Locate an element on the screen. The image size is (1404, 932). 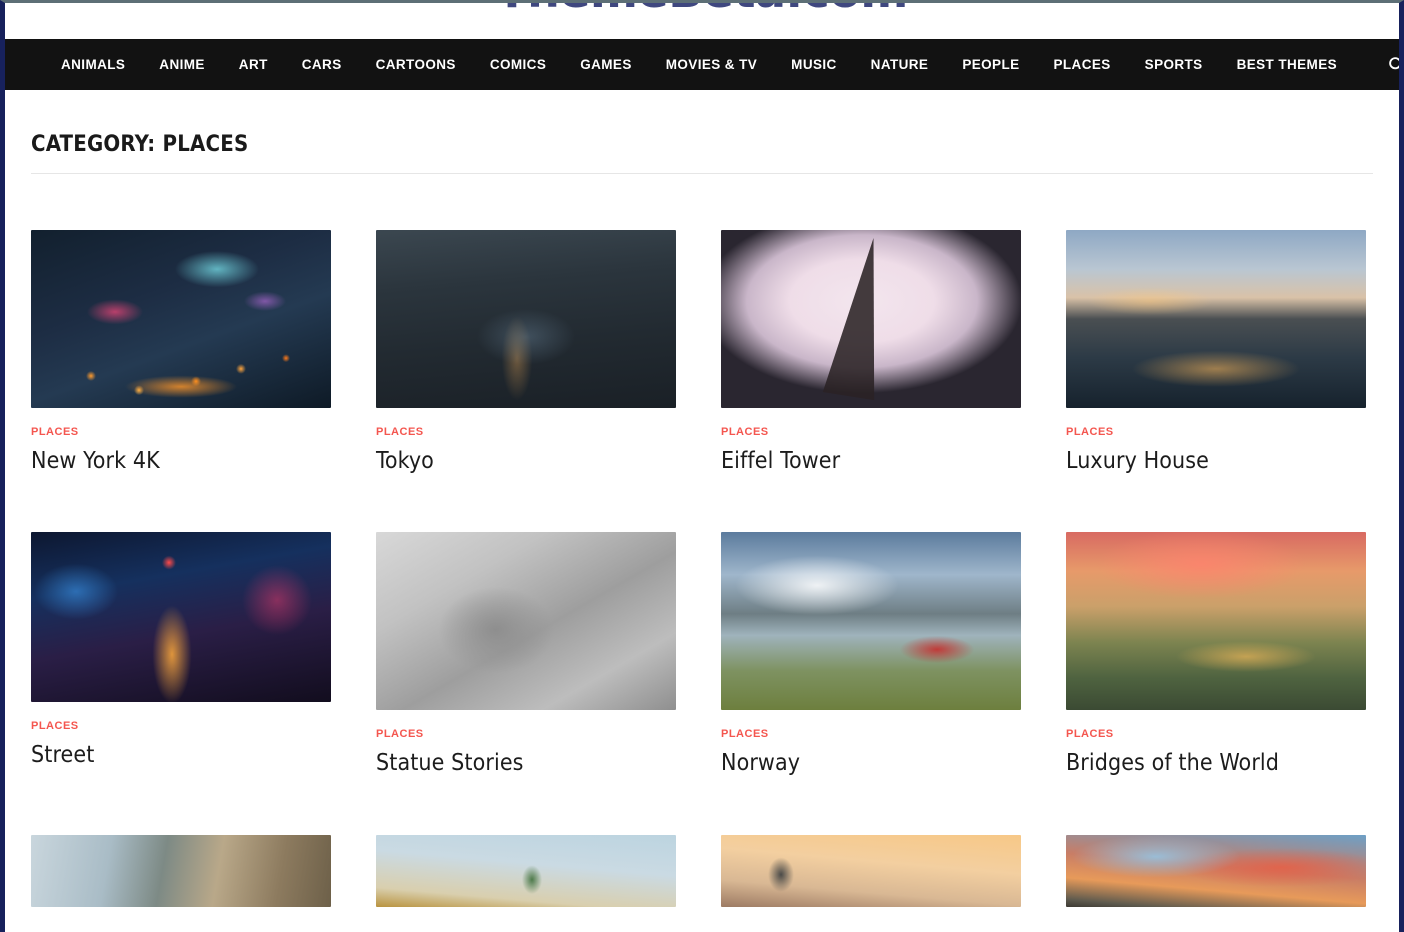
nav-item-games: GAMES is located at coordinates (606, 64).